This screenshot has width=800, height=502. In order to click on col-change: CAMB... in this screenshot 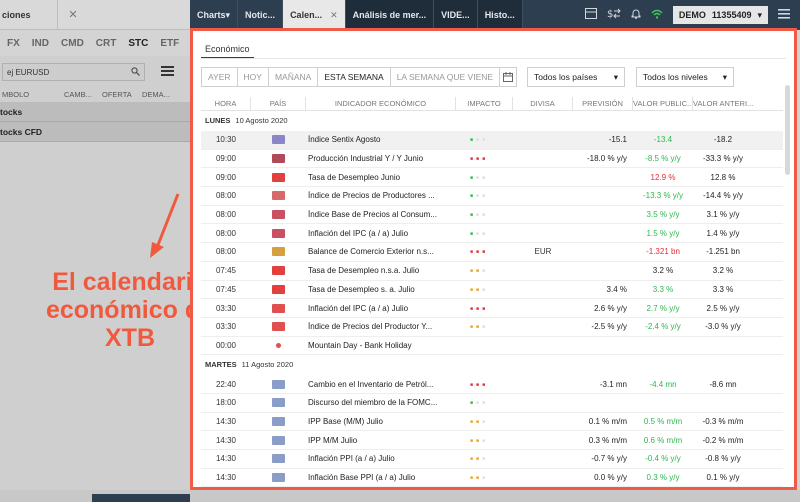, I will do `click(83, 94)`.